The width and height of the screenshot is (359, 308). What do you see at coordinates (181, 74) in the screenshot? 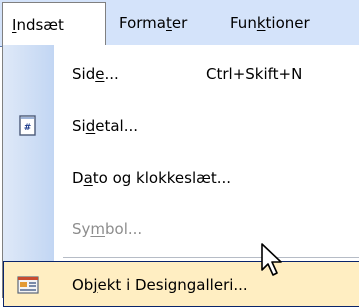
I see `menu-item-page: Side... Ctrl+Skift+N` at bounding box center [181, 74].